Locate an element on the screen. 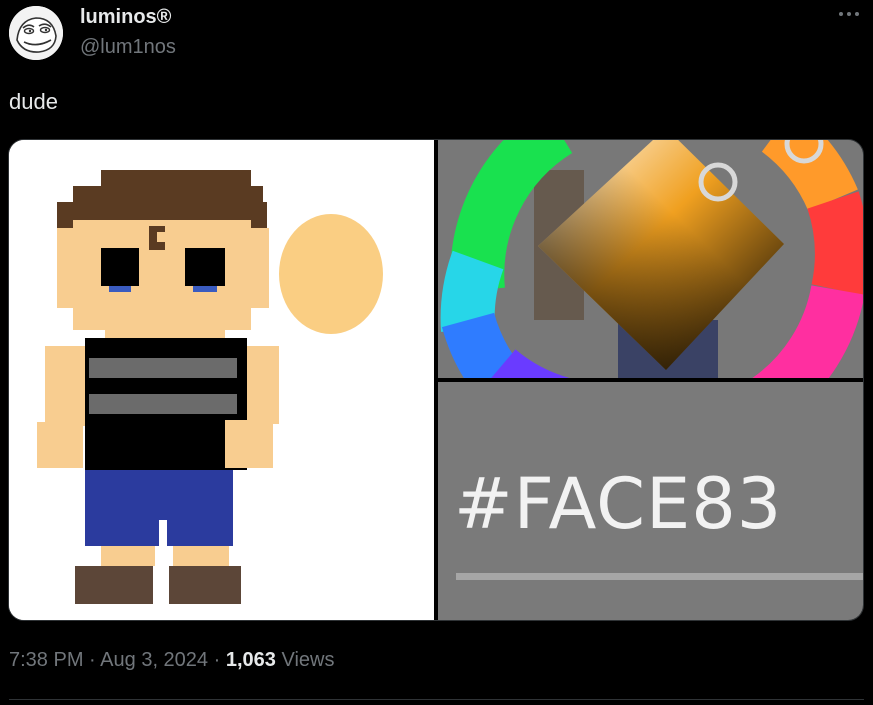  tweet-date: Aug 3, 2024 is located at coordinates (154, 660).